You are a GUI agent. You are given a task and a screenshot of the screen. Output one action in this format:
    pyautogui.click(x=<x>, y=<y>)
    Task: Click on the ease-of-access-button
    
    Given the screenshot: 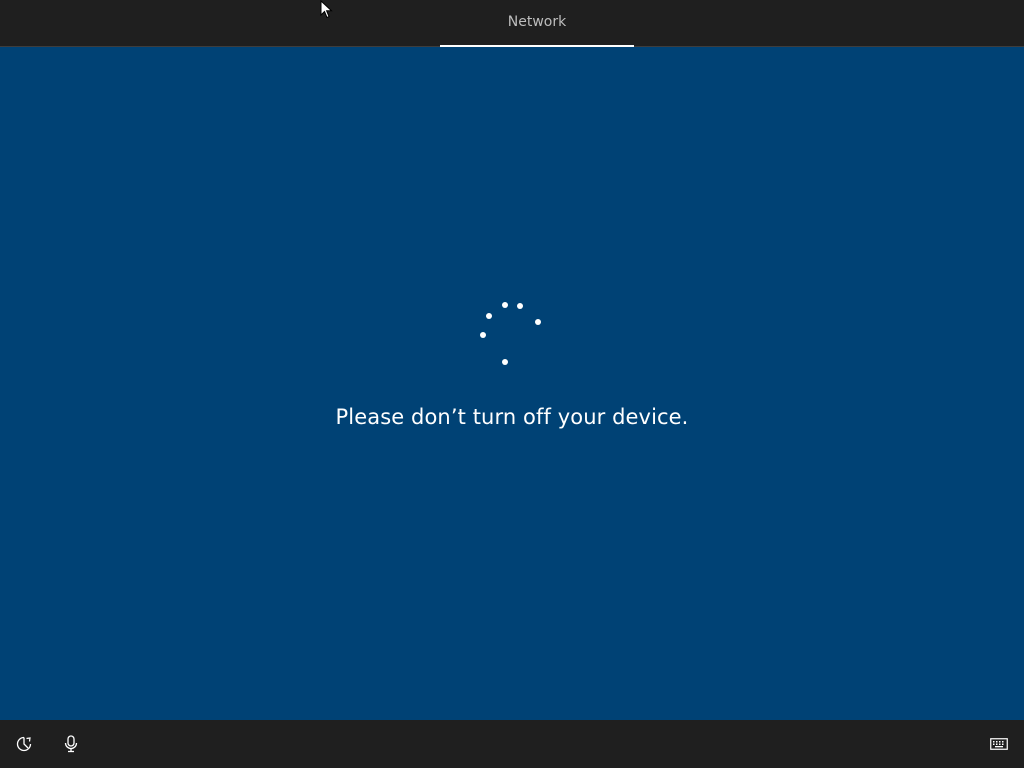 What is the action you would take?
    pyautogui.click(x=24, y=744)
    